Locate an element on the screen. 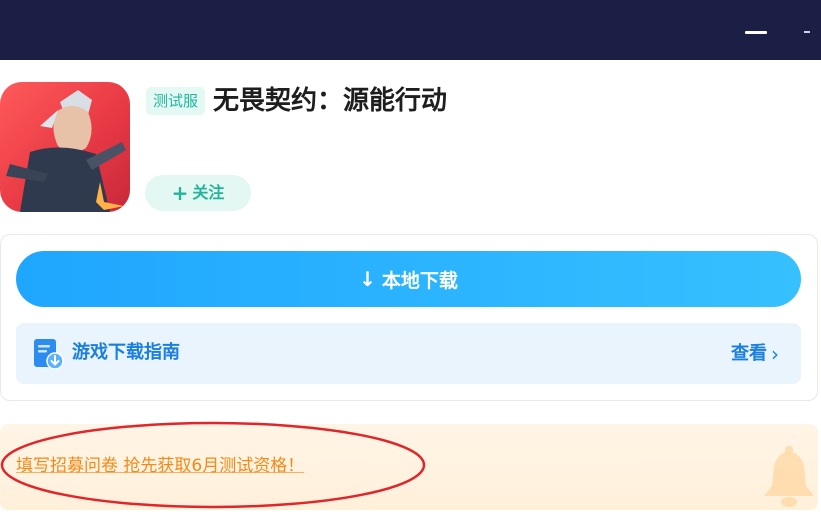 Image resolution: width=821 pixels, height=531 pixels. view-guide-link: 查看 › is located at coordinates (755, 354).